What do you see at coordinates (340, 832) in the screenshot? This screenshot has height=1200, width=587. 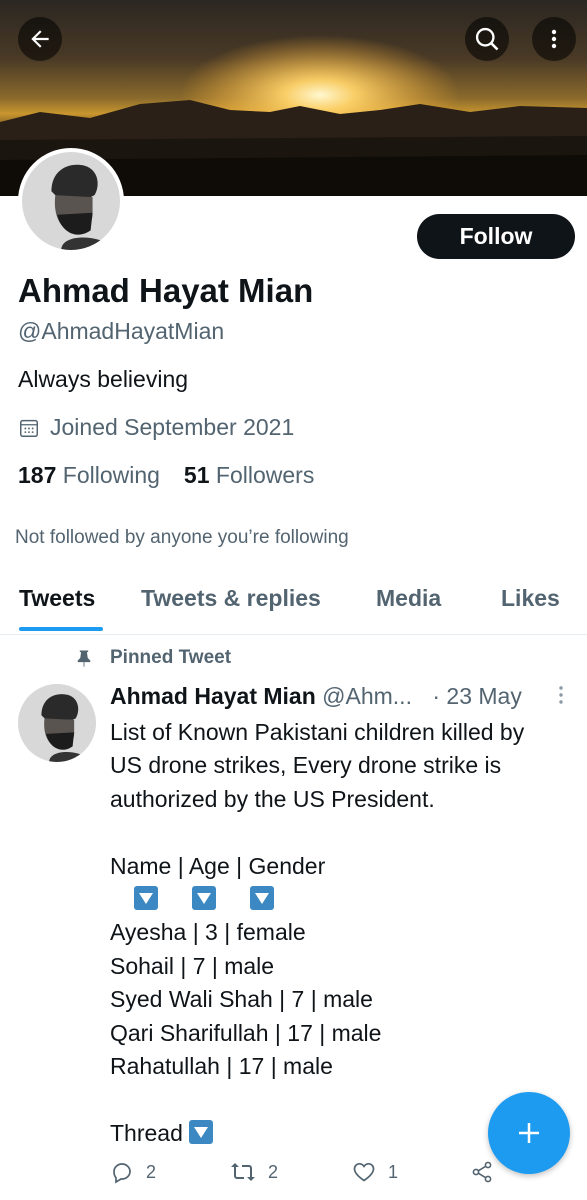 I see `tweet-line` at bounding box center [340, 832].